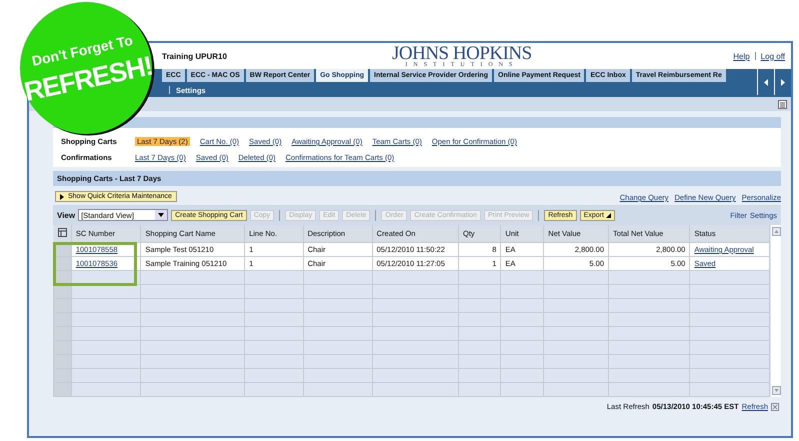 The height and width of the screenshot is (441, 799). What do you see at coordinates (66, 215) in the screenshot?
I see `view-label: View` at bounding box center [66, 215].